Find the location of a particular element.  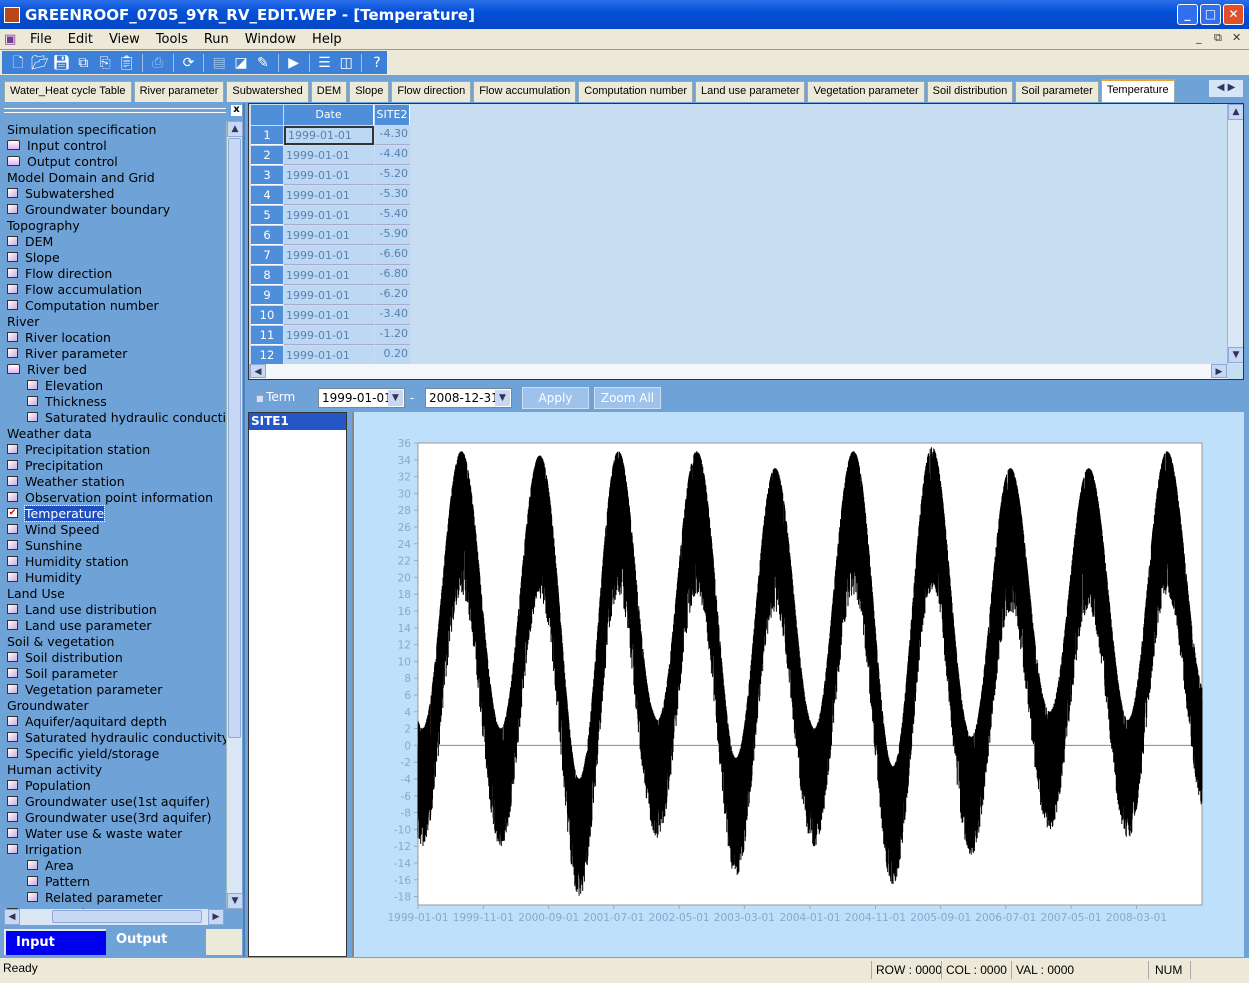

value-cell: -5.30 is located at coordinates (392, 195).